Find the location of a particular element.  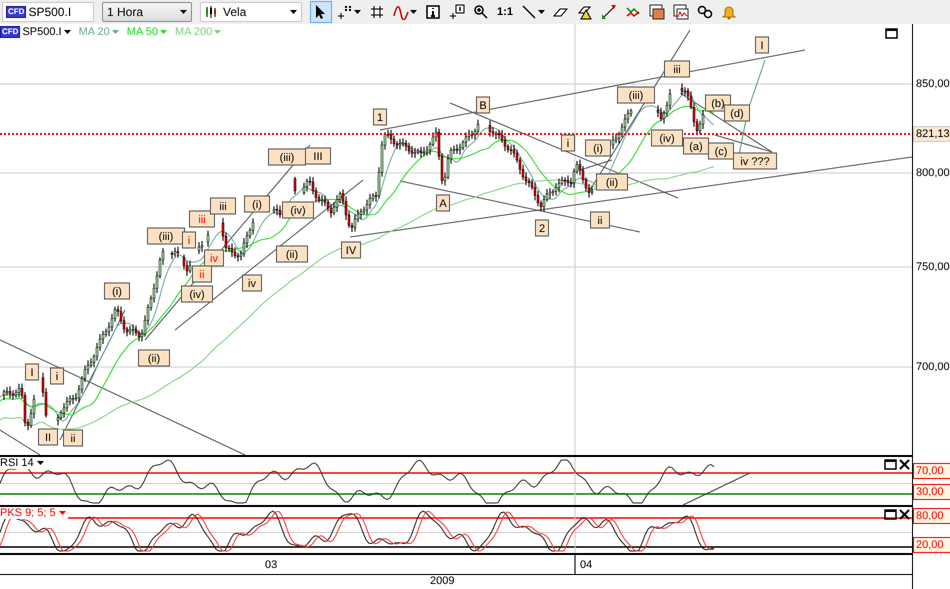

price-tick: 700,00 is located at coordinates (933, 367).